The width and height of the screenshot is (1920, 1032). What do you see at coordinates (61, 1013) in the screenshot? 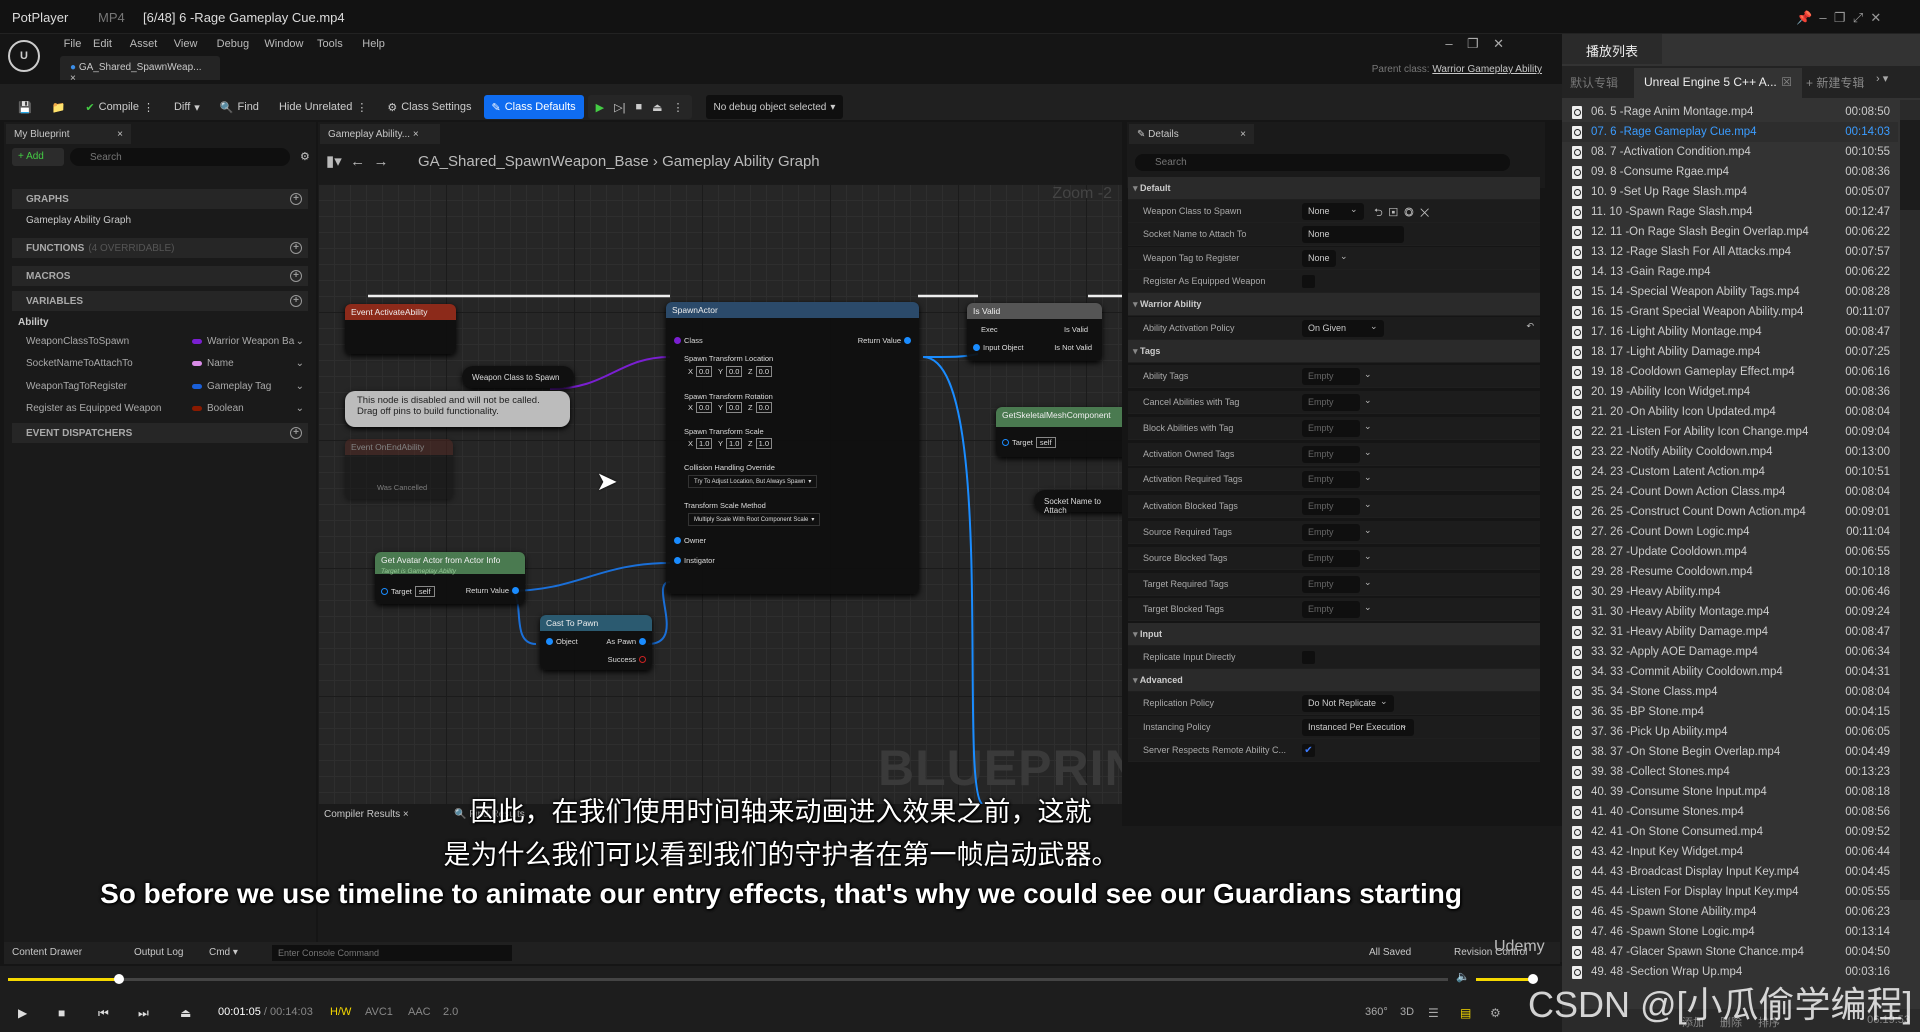
I see `stop-icon: ■` at bounding box center [61, 1013].